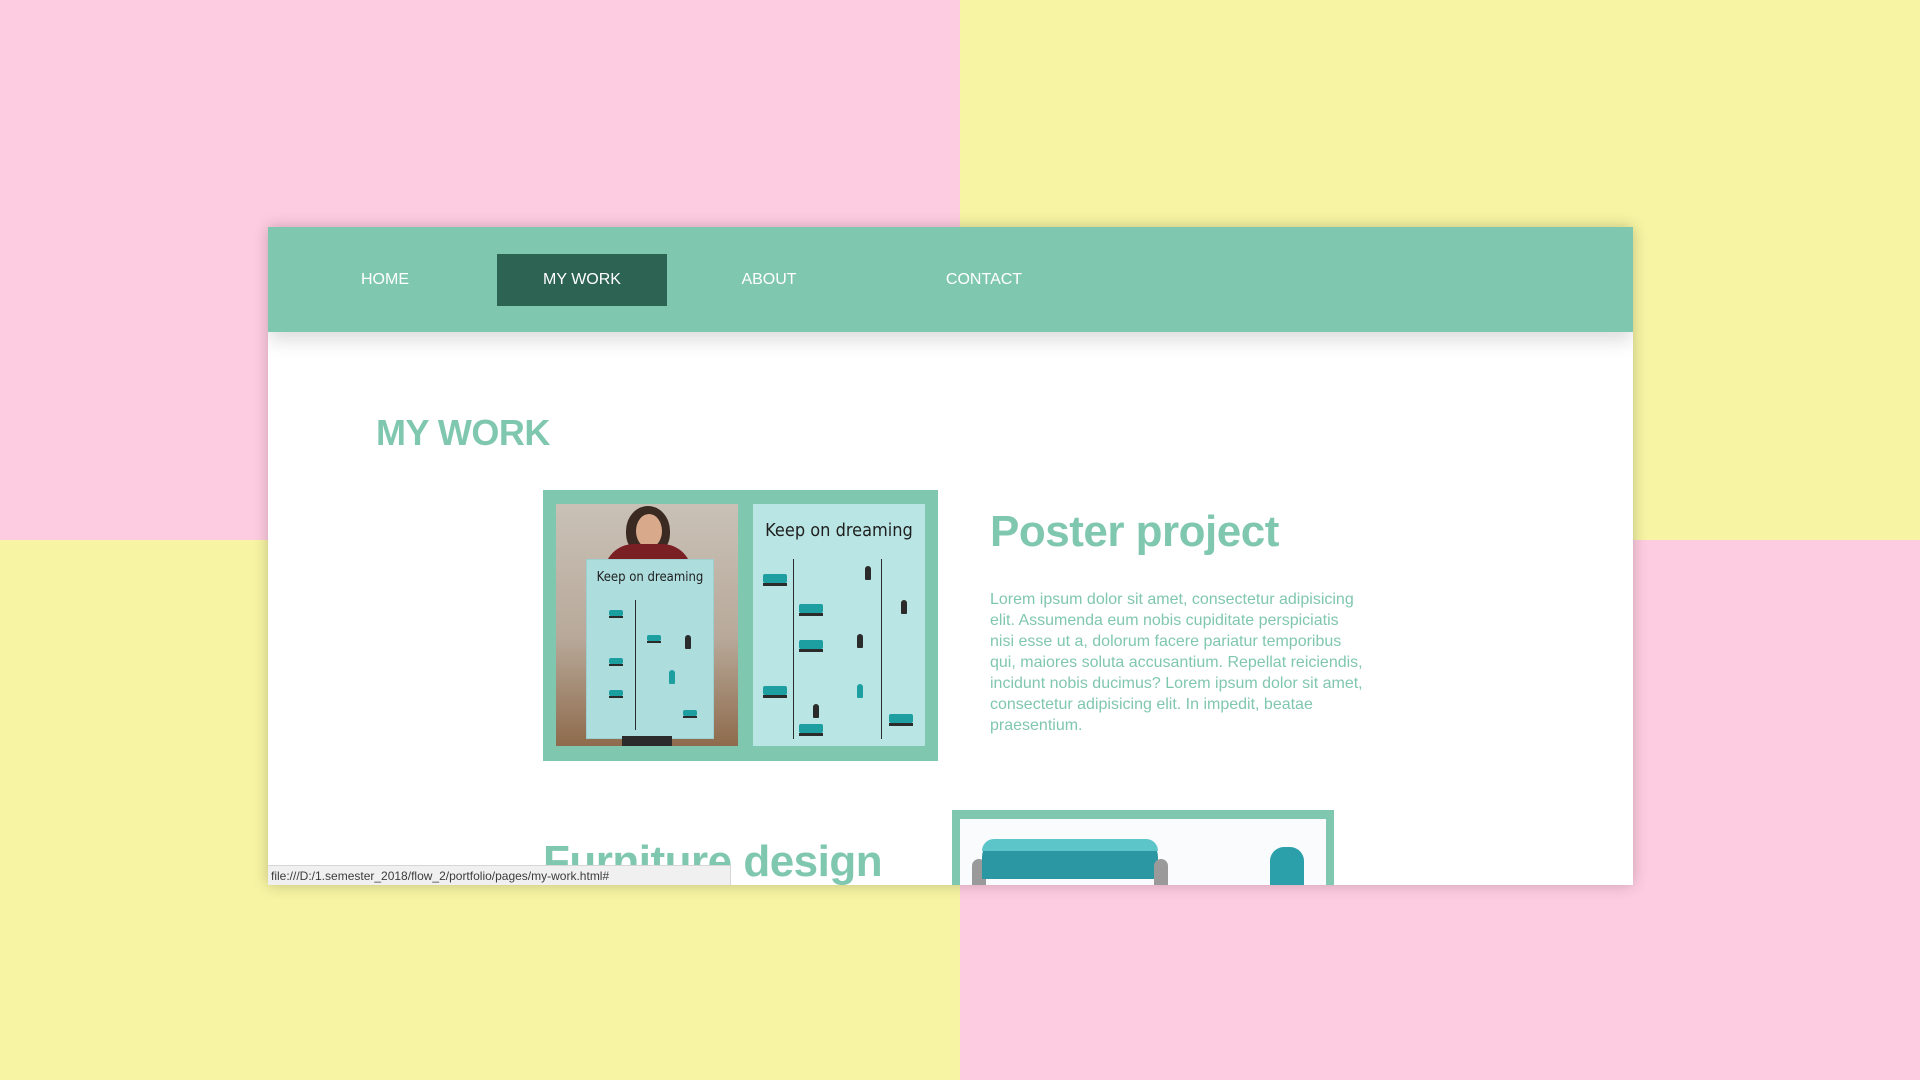 The image size is (1920, 1080). What do you see at coordinates (385, 280) in the screenshot?
I see `nav-home-link: HOME` at bounding box center [385, 280].